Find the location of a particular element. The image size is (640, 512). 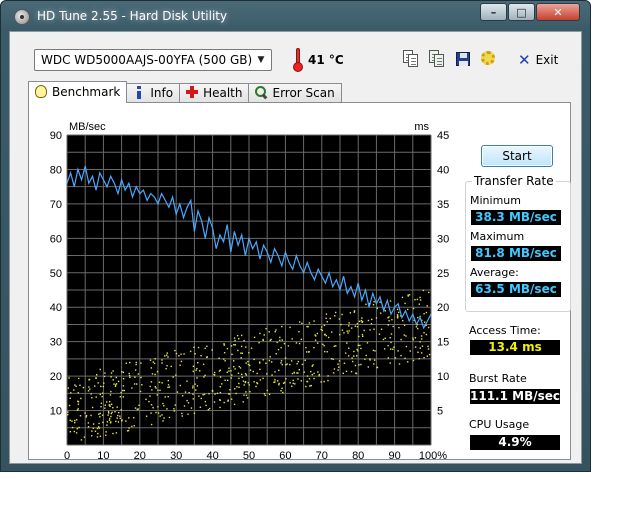

maximum-label: Maximum is located at coordinates (497, 236).